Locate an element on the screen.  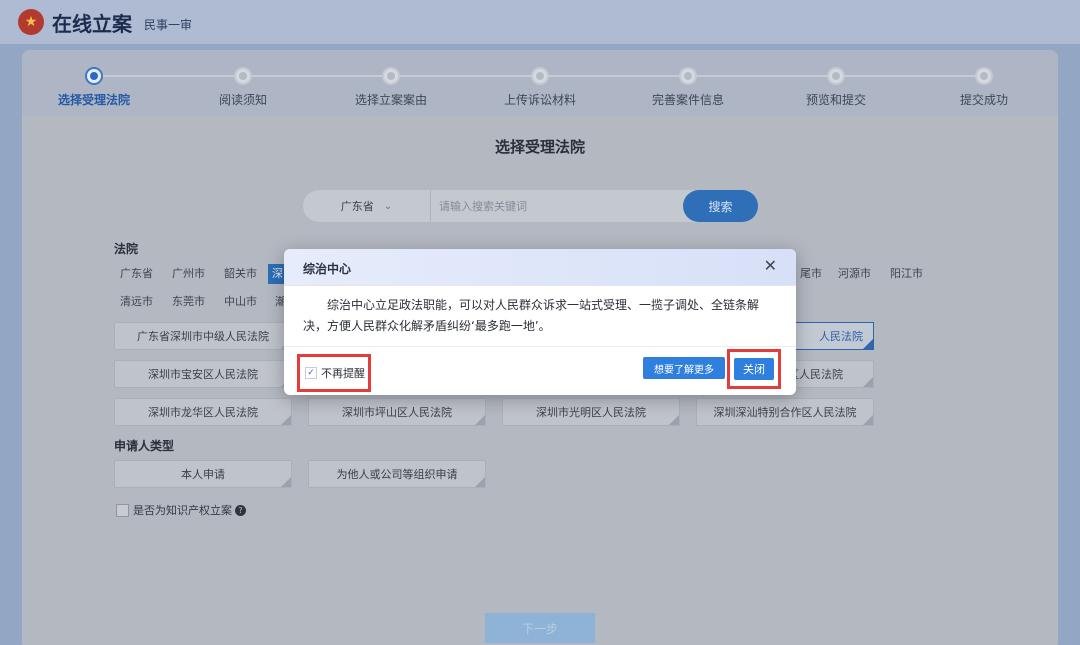
step-label: 选择立案案由 is located at coordinates (390, 100).